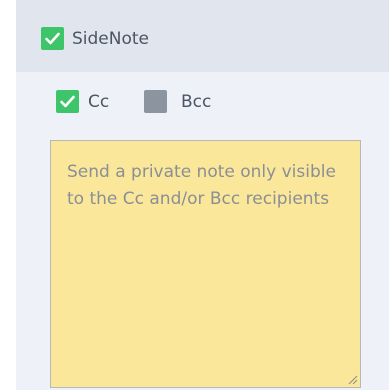 The height and width of the screenshot is (390, 389). I want to click on sidenote-checkbox, so click(52, 38).